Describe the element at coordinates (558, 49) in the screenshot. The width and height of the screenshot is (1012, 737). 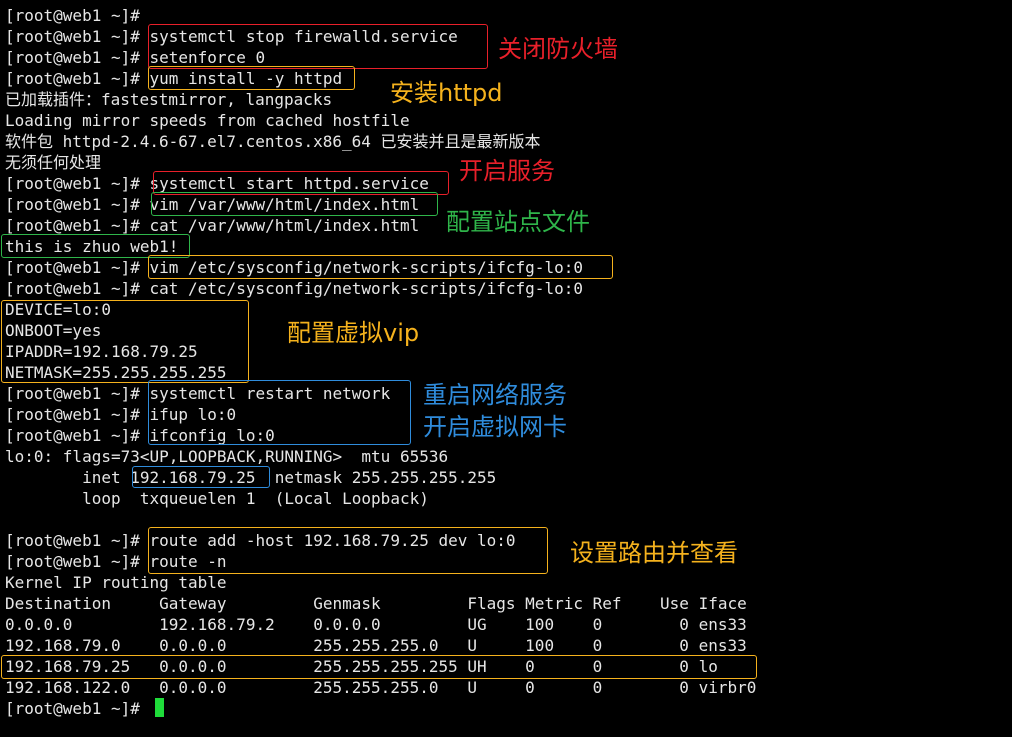
I see `annotation-firewall: 关闭防火墙` at that location.